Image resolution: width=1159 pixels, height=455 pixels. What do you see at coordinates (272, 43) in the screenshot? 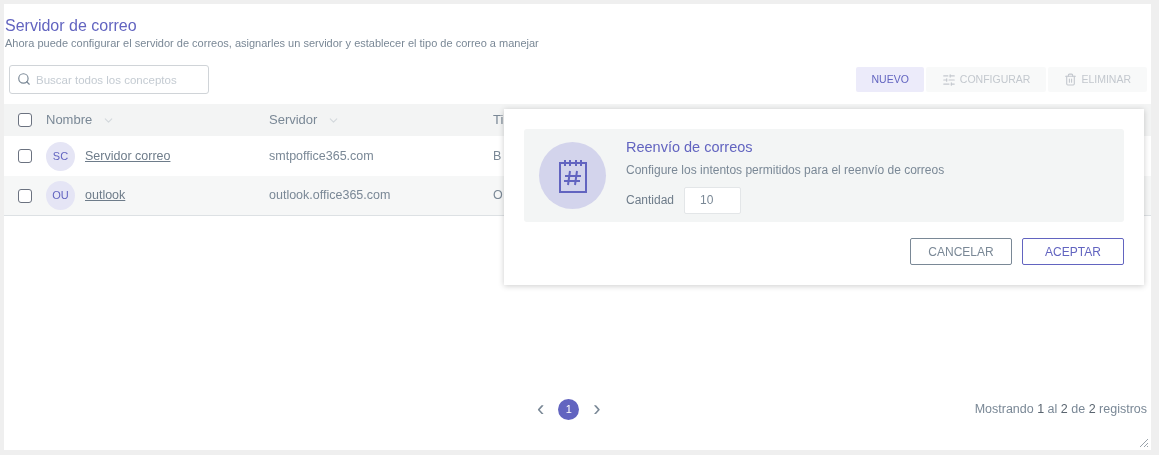
I see `page-subtitle: Ahora puede configurar el servidor de correos, asignarles un servidor y establecer el tipo de correo a manejar` at bounding box center [272, 43].